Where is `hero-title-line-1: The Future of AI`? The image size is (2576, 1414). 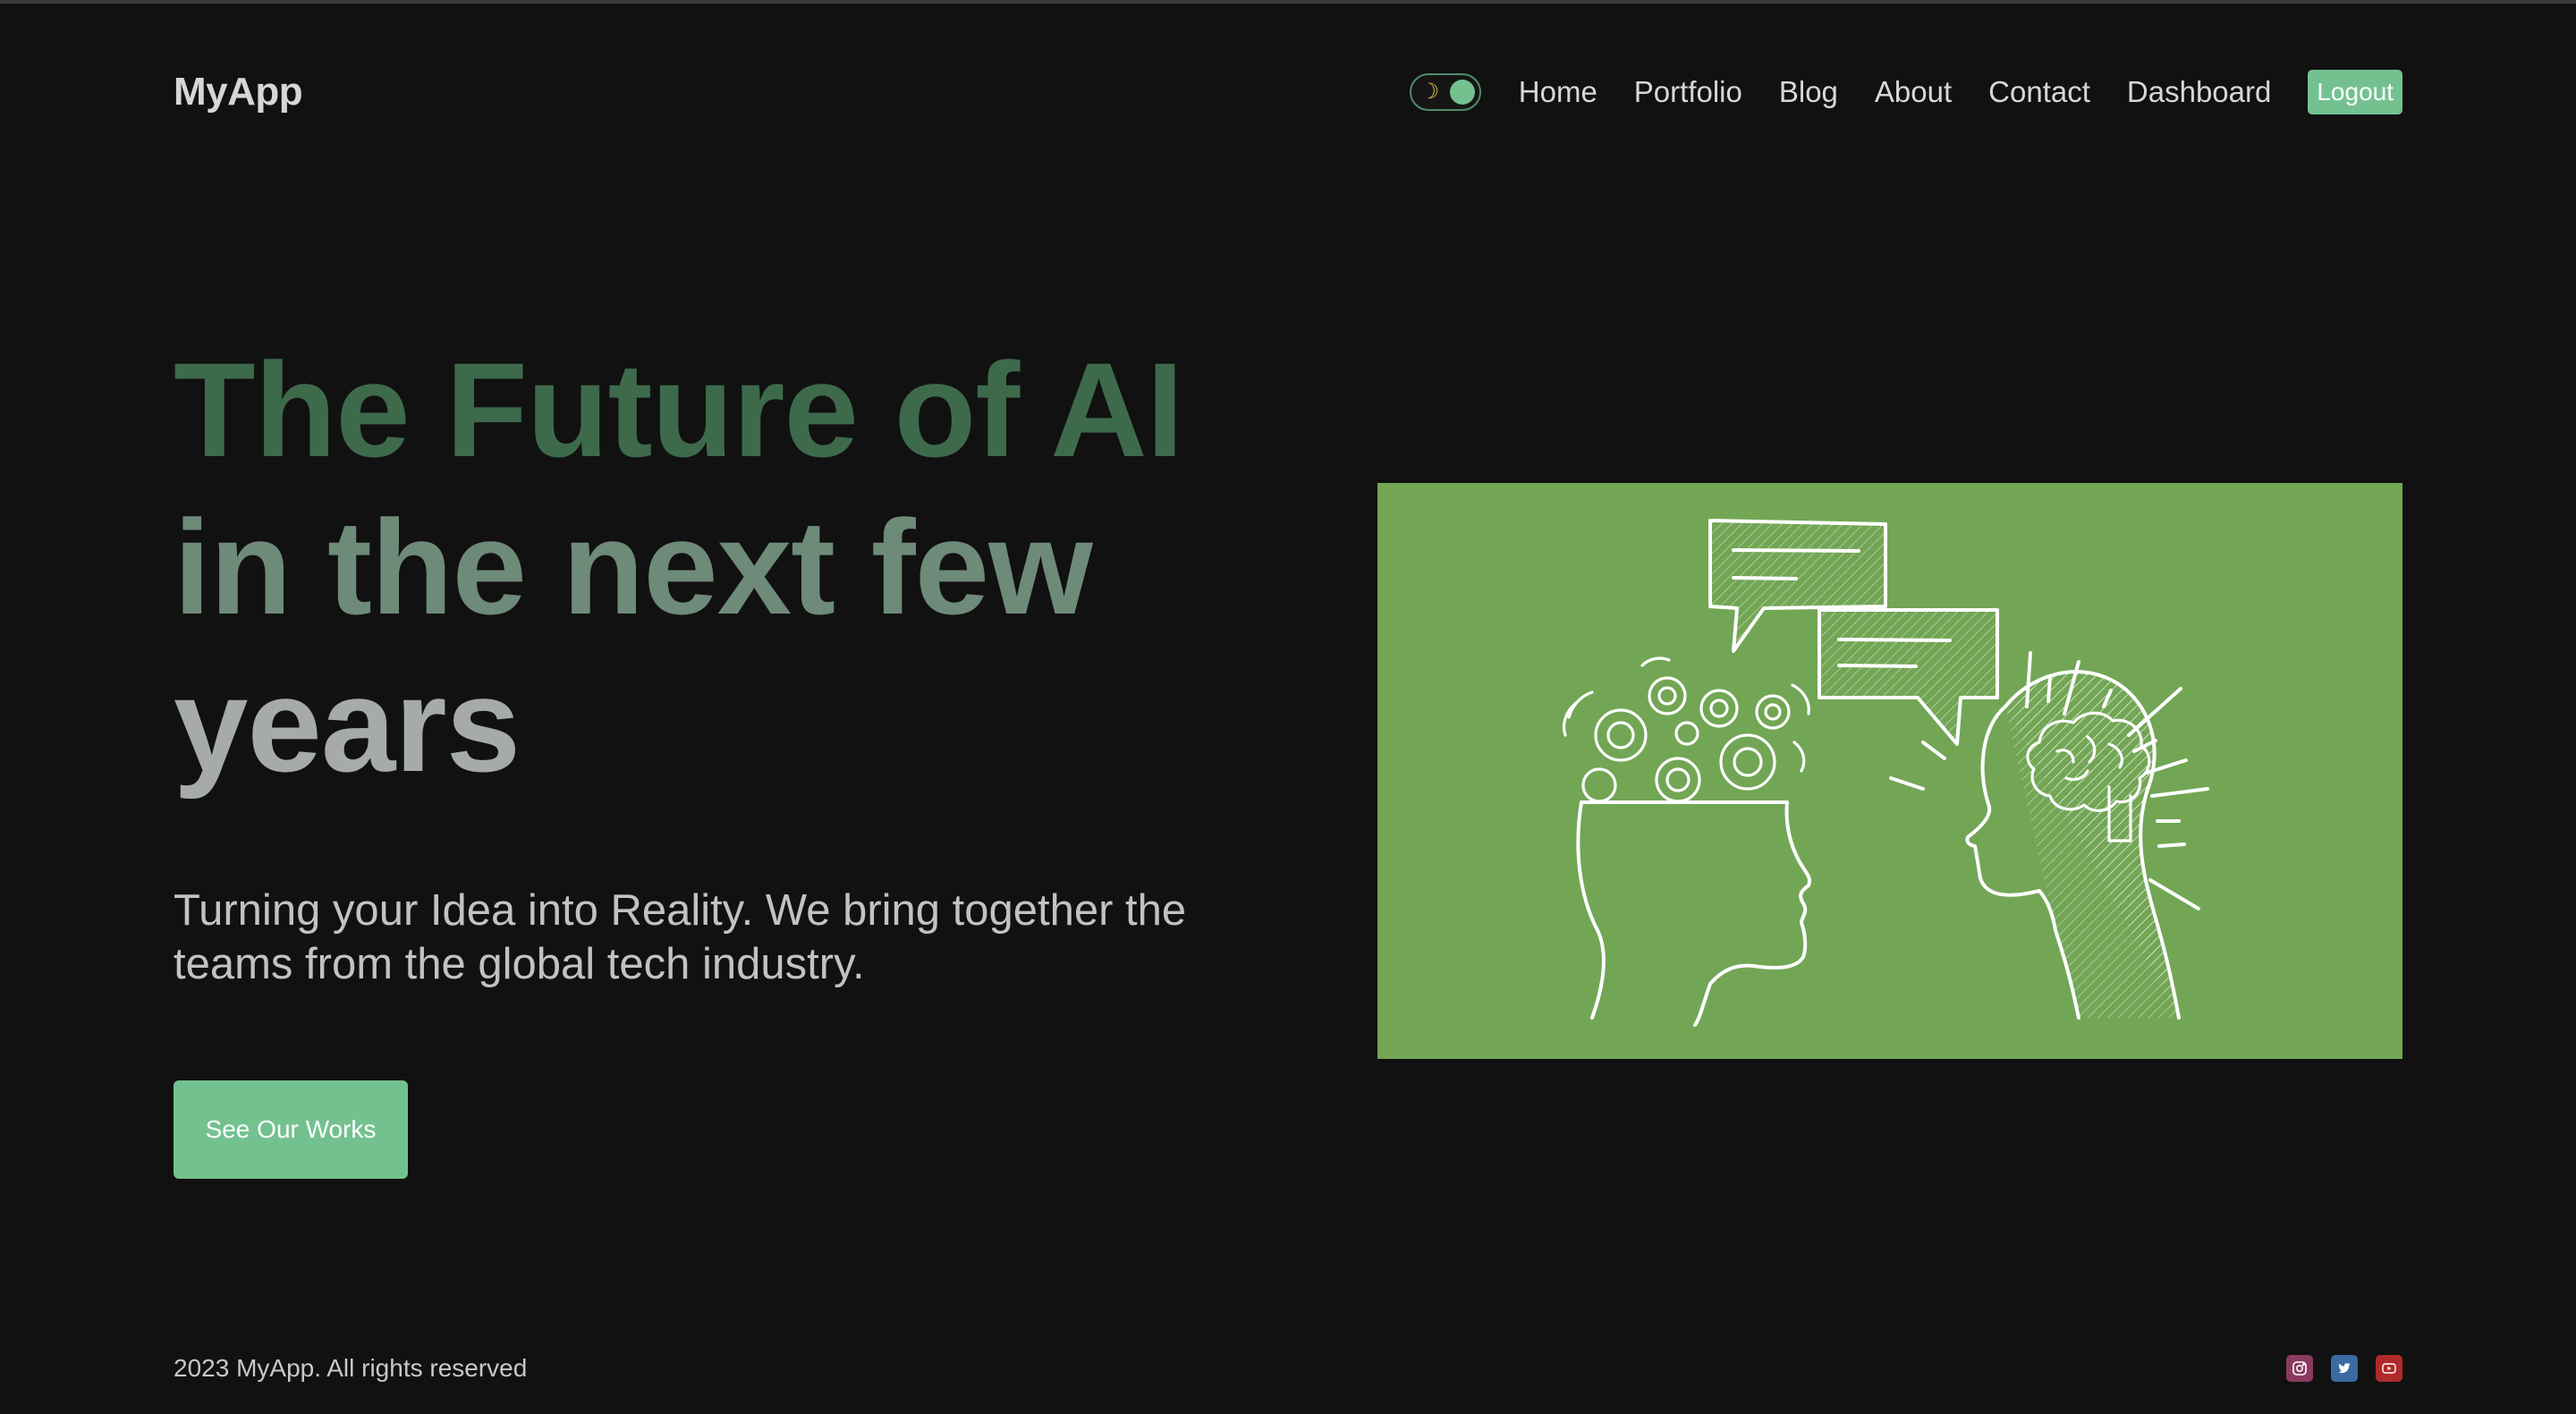
hero-title-line-1: The Future of AI is located at coordinates (678, 409).